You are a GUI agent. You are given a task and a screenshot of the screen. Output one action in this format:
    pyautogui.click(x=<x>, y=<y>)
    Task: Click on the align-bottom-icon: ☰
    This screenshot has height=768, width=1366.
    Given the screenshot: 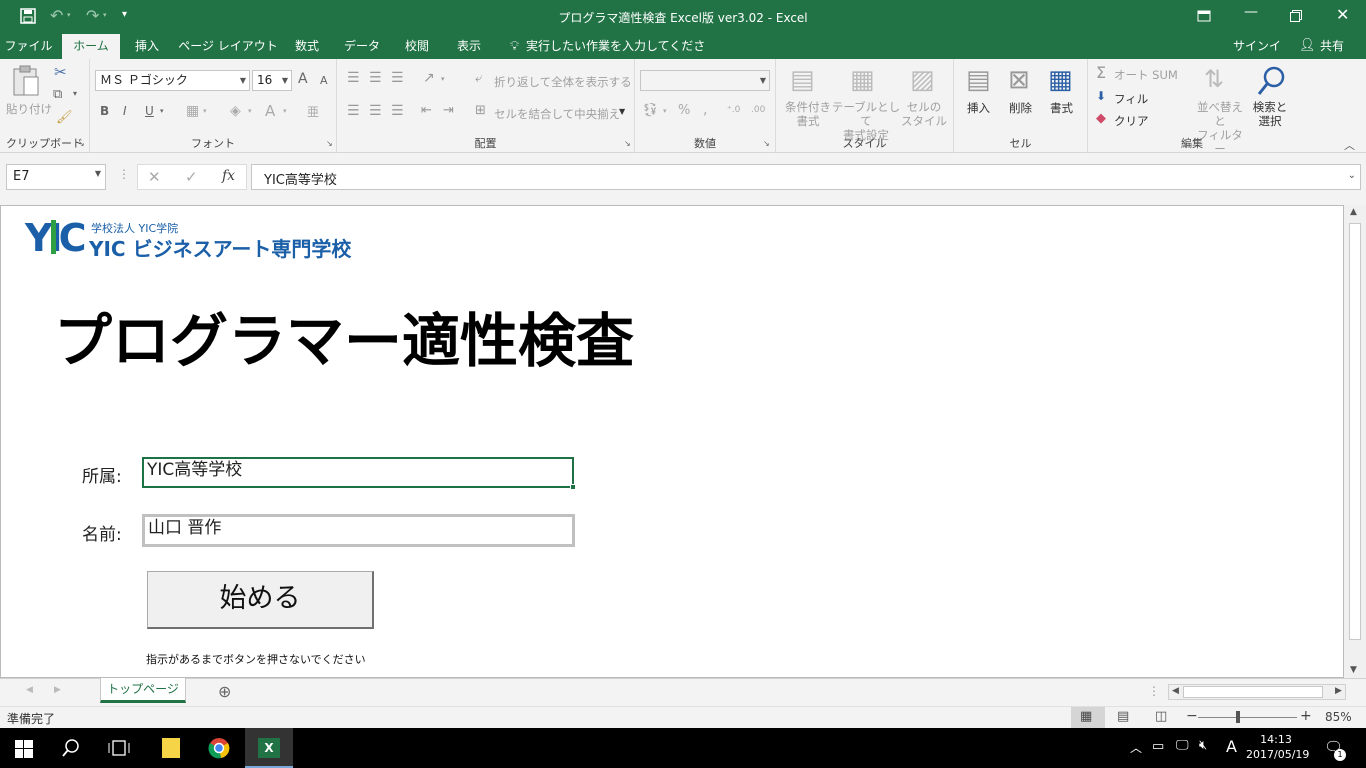 What is the action you would take?
    pyautogui.click(x=397, y=78)
    